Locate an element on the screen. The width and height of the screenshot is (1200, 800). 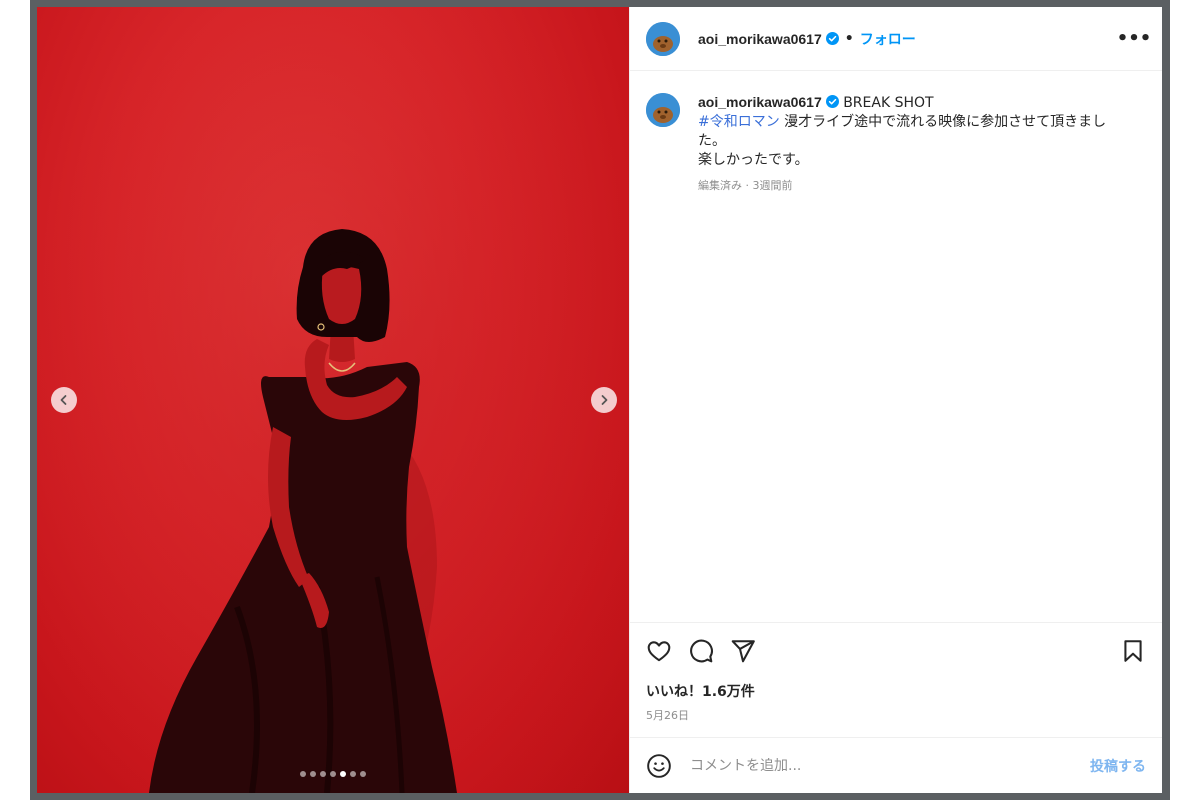
action-bar is located at coordinates (896, 651).